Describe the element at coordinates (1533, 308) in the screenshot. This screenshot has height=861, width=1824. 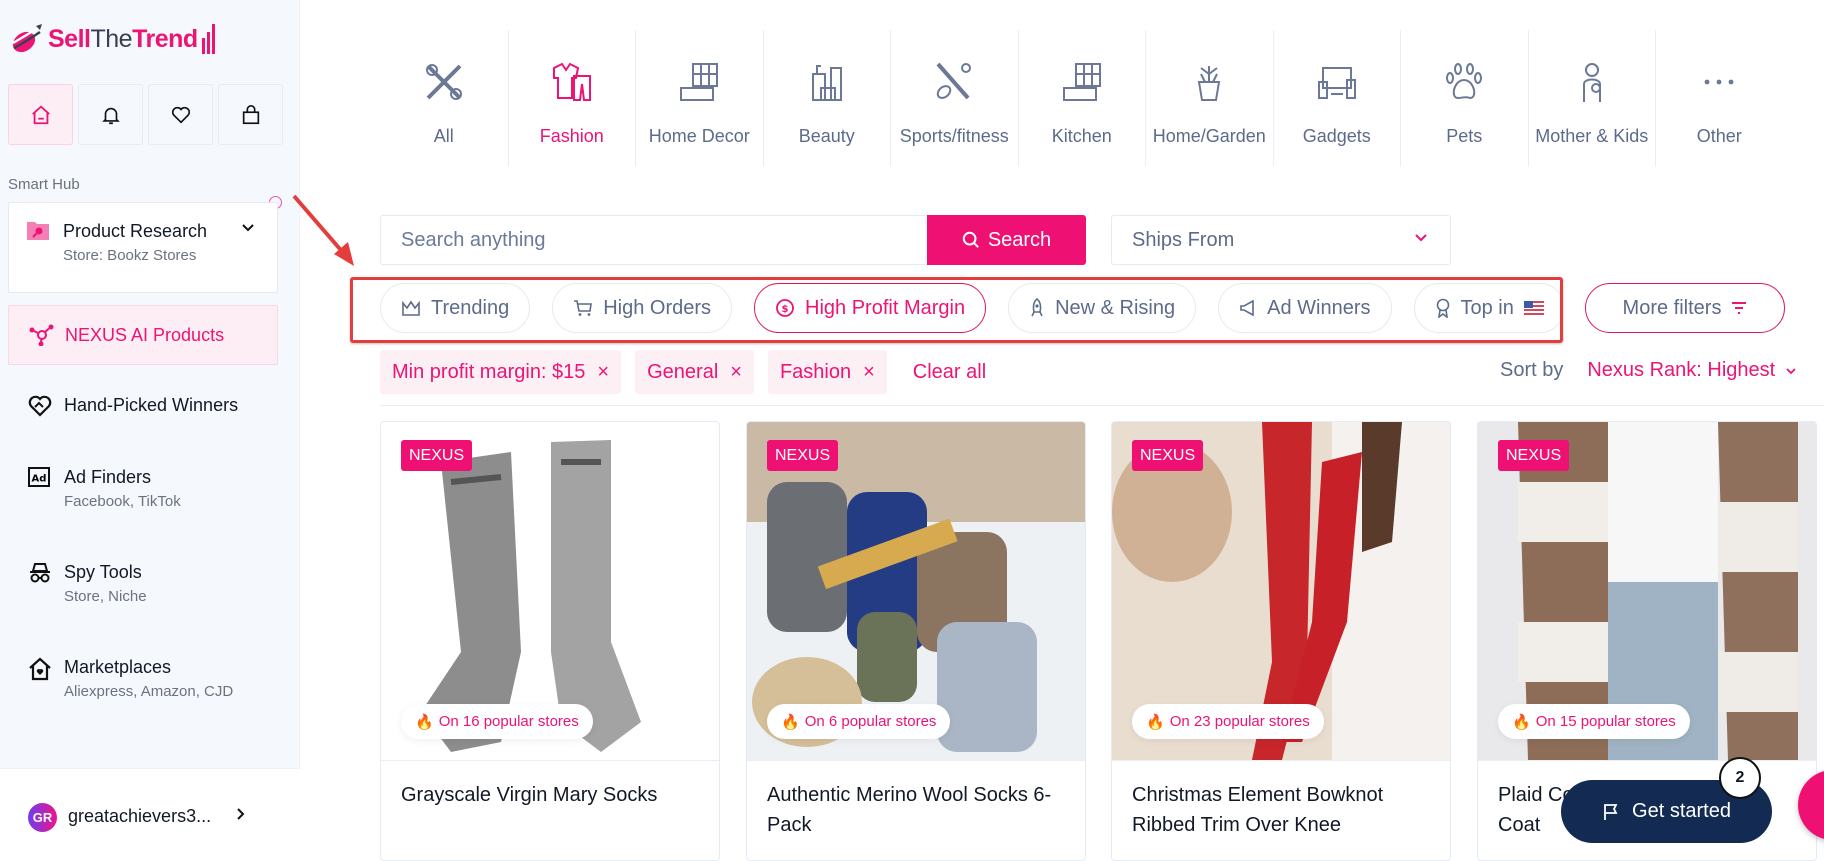
I see `us-flag-icon` at that location.